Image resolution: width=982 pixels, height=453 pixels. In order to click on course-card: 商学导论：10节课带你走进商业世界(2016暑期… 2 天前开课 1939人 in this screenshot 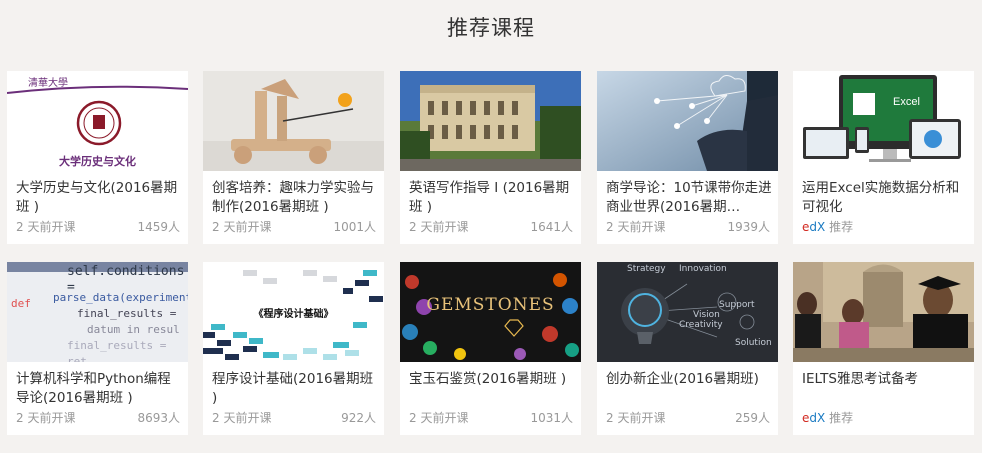, I will do `click(687, 157)`.